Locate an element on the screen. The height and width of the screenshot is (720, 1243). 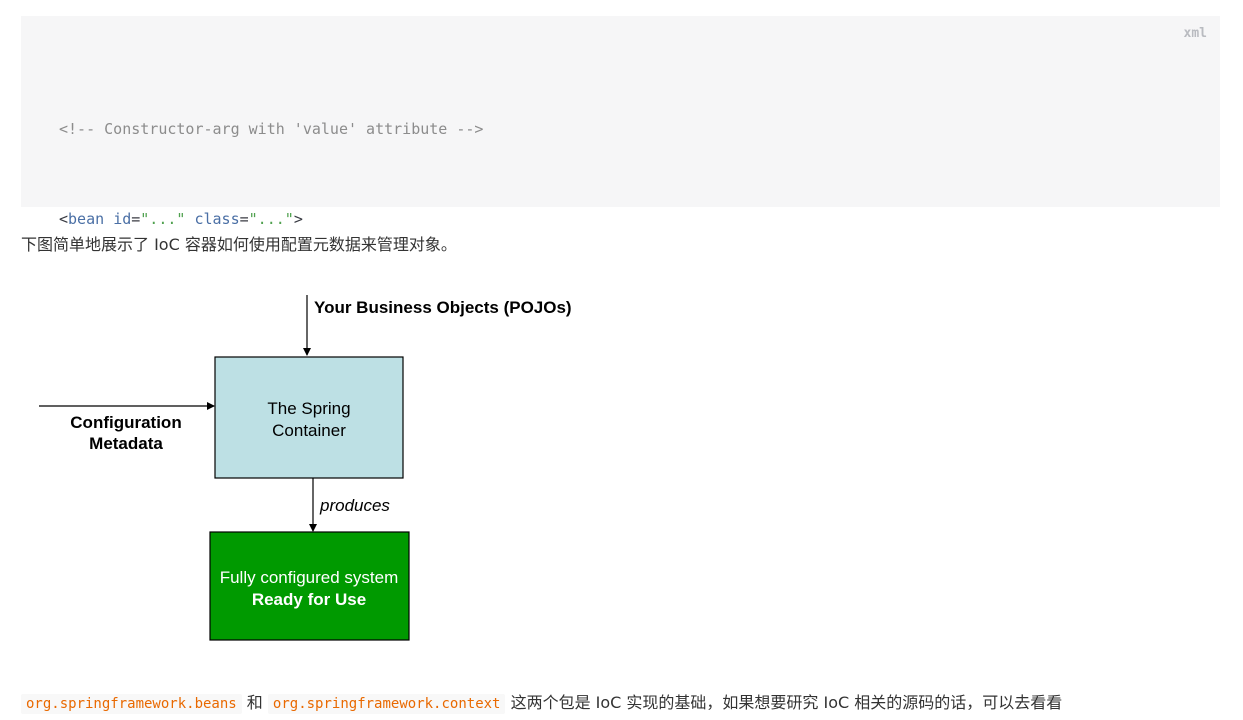
code-token: > is located at coordinates (298, 219).